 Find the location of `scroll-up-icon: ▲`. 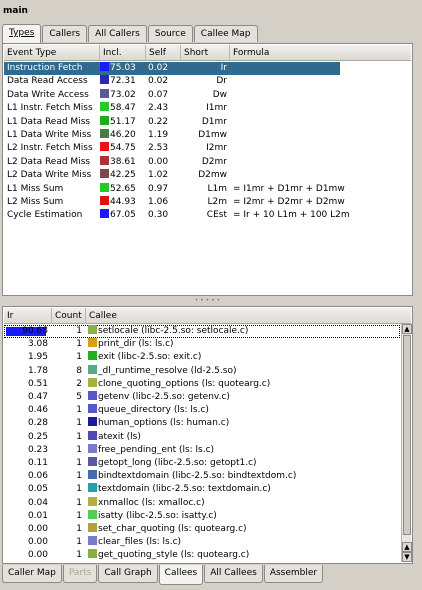

scroll-up-icon: ▲ is located at coordinates (407, 329).